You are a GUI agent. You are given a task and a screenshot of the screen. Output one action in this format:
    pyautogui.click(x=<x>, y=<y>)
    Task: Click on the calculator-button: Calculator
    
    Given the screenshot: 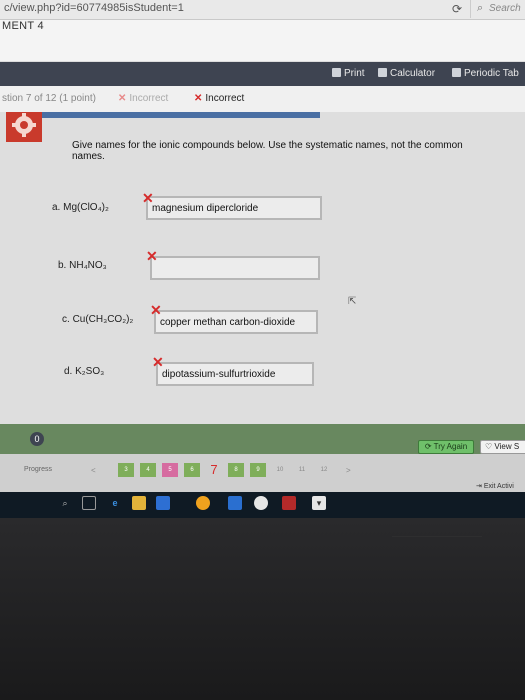 What is the action you would take?
    pyautogui.click(x=406, y=73)
    